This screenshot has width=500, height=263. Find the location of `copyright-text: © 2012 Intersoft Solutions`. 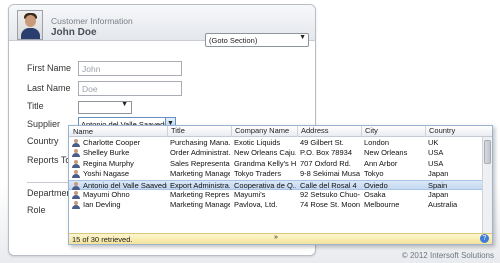

copyright-text: © 2012 Intersoft Solutions is located at coordinates (447, 255).